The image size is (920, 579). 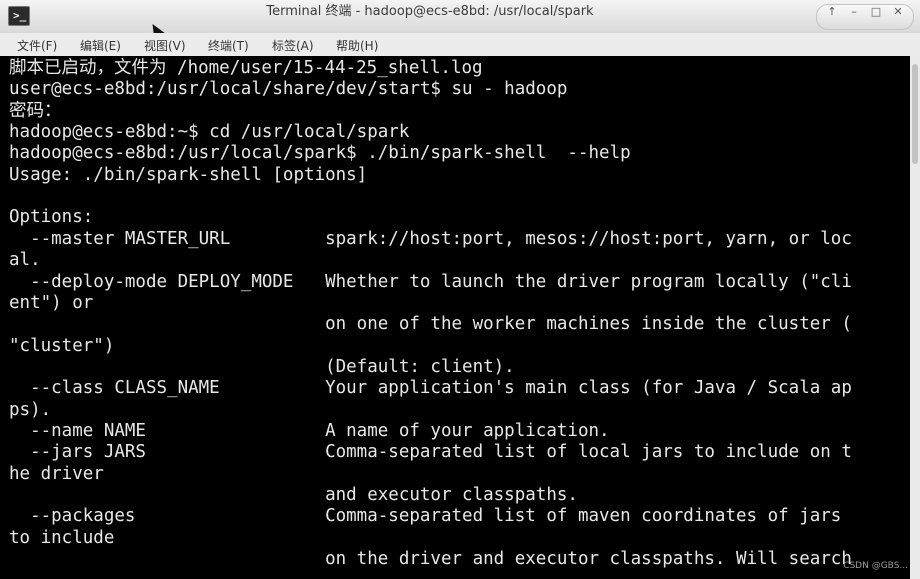 What do you see at coordinates (262, 366) in the screenshot?
I see `terminal-line: (Default: client).` at bounding box center [262, 366].